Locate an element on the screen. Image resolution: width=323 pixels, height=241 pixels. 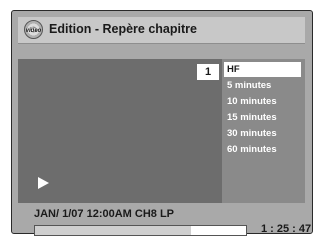
video-disc-icon: video is located at coordinates (33, 29).